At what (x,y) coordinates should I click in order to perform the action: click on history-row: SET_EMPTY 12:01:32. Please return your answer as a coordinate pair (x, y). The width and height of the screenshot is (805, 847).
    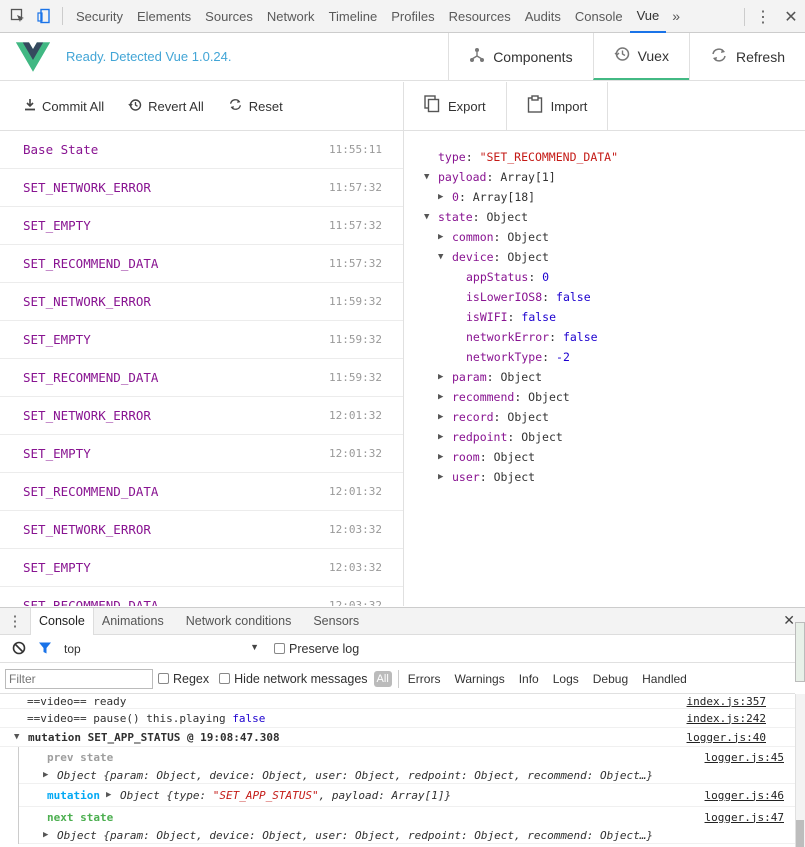
    Looking at the image, I should click on (201, 454).